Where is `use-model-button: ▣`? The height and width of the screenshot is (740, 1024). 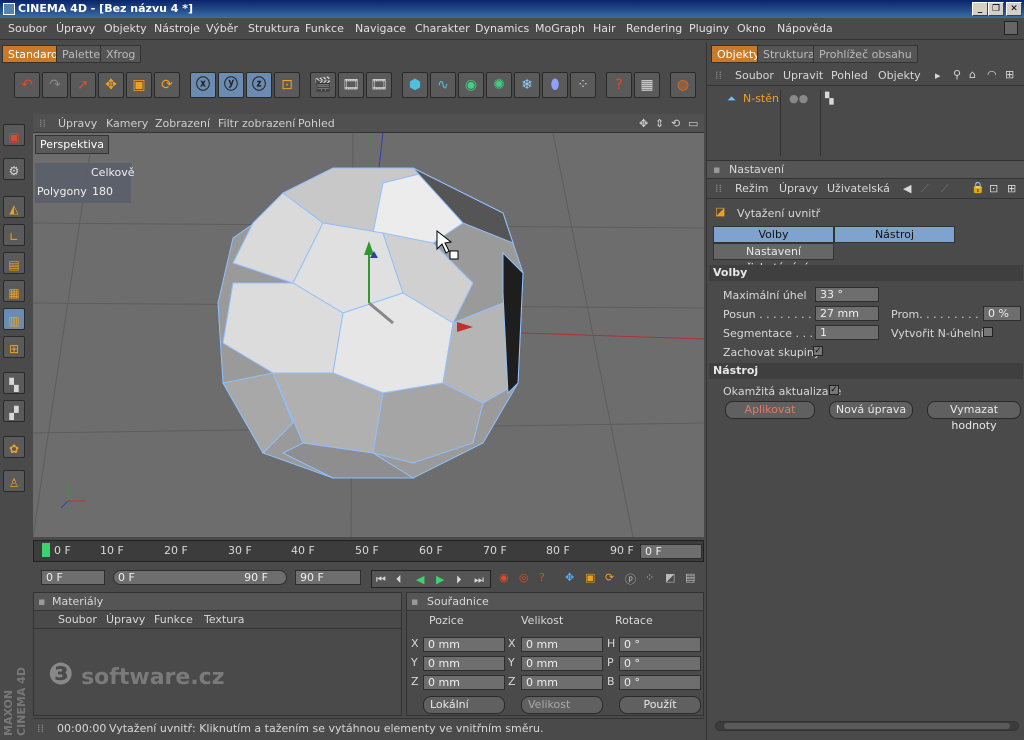 use-model-button: ▣ is located at coordinates (14, 135).